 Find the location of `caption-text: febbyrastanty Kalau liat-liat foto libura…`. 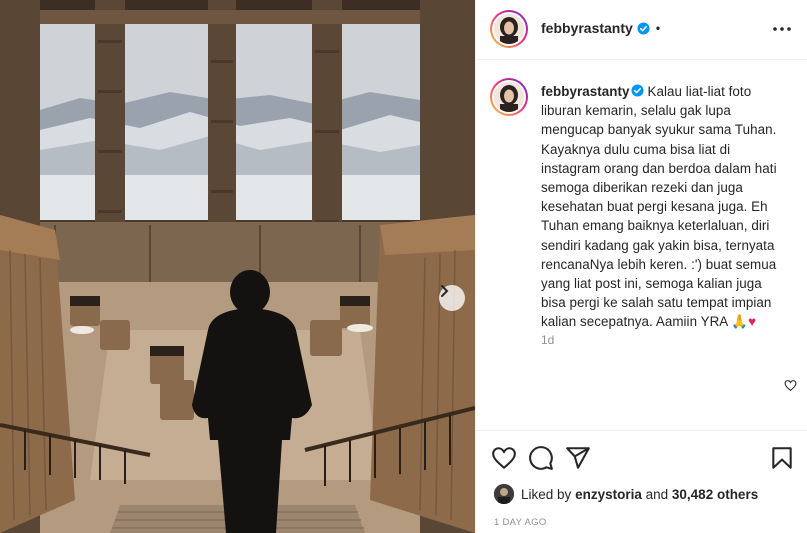

caption-text: febbyrastanty Kalau liat-liat foto libura… is located at coordinates (667, 207).